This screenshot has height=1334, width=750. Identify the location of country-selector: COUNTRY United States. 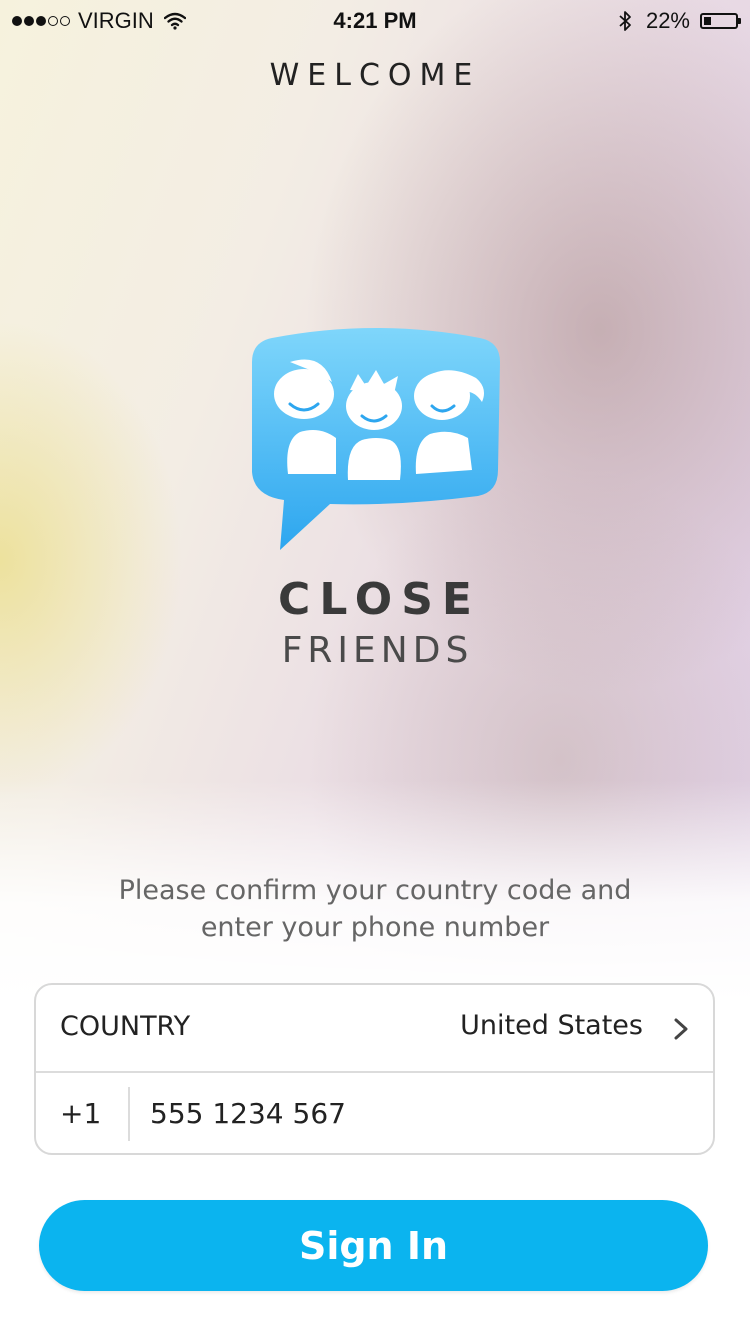
(374, 1029).